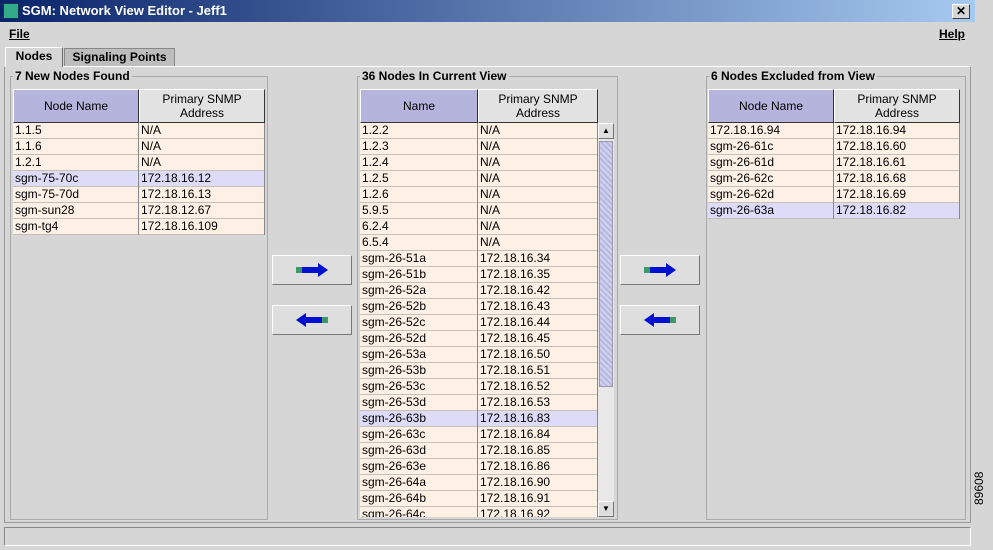  What do you see at coordinates (538, 275) in the screenshot?
I see `snmp-address-cell: 172.18.16.35` at bounding box center [538, 275].